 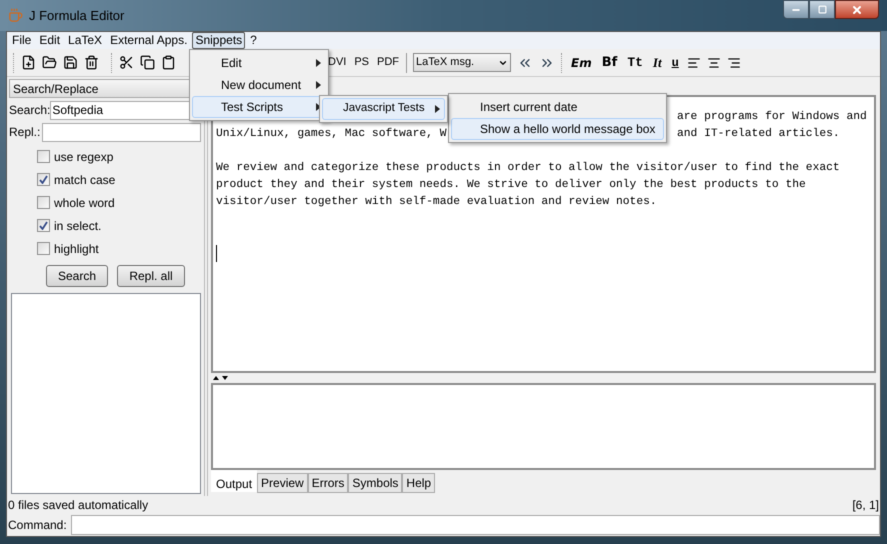 I want to click on copy-icon, so click(x=147, y=62).